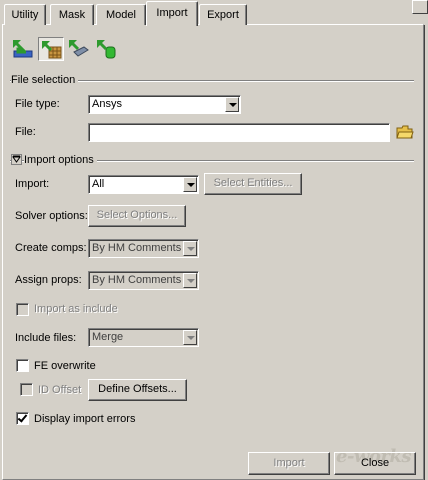  What do you see at coordinates (51, 216) in the screenshot?
I see `solver-options-label: Solver options:` at bounding box center [51, 216].